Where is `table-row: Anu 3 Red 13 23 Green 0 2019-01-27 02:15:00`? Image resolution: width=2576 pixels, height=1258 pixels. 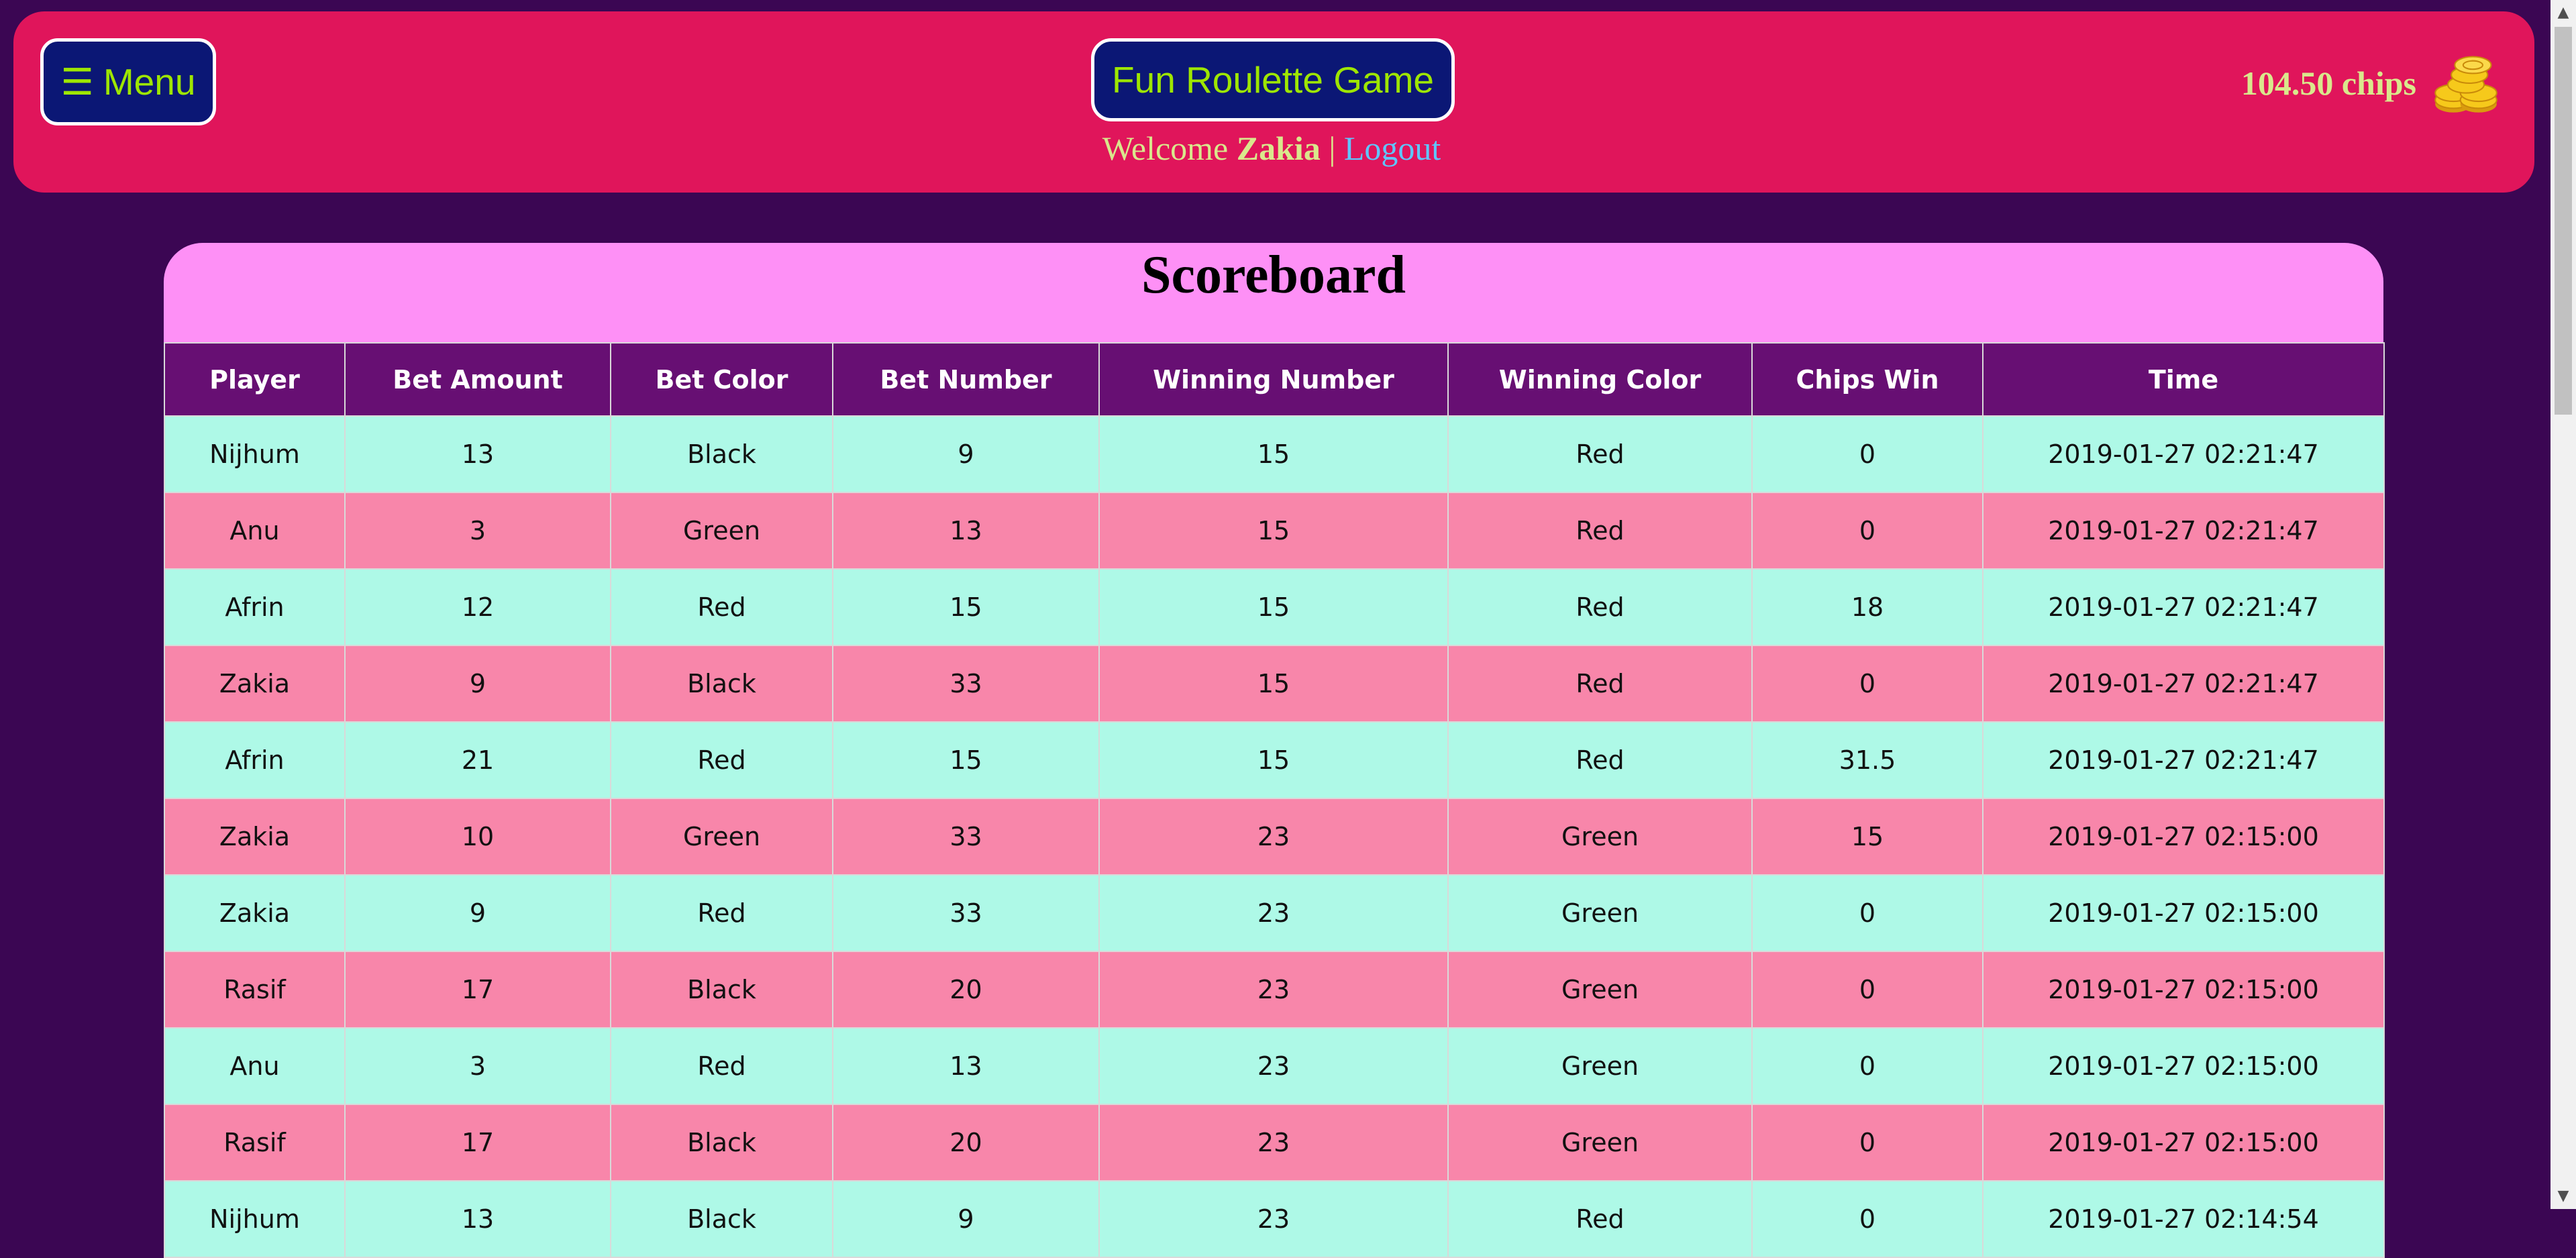 table-row: Anu 3 Red 13 23 Green 0 2019-01-27 02:15:00 is located at coordinates (1274, 1066).